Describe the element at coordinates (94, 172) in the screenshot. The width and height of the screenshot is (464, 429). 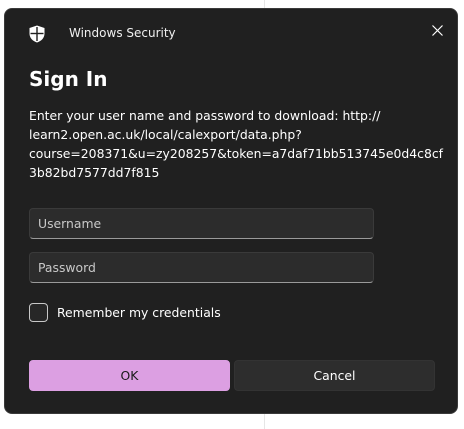
I see `message-line: 3b82bd7577dd7f815` at that location.